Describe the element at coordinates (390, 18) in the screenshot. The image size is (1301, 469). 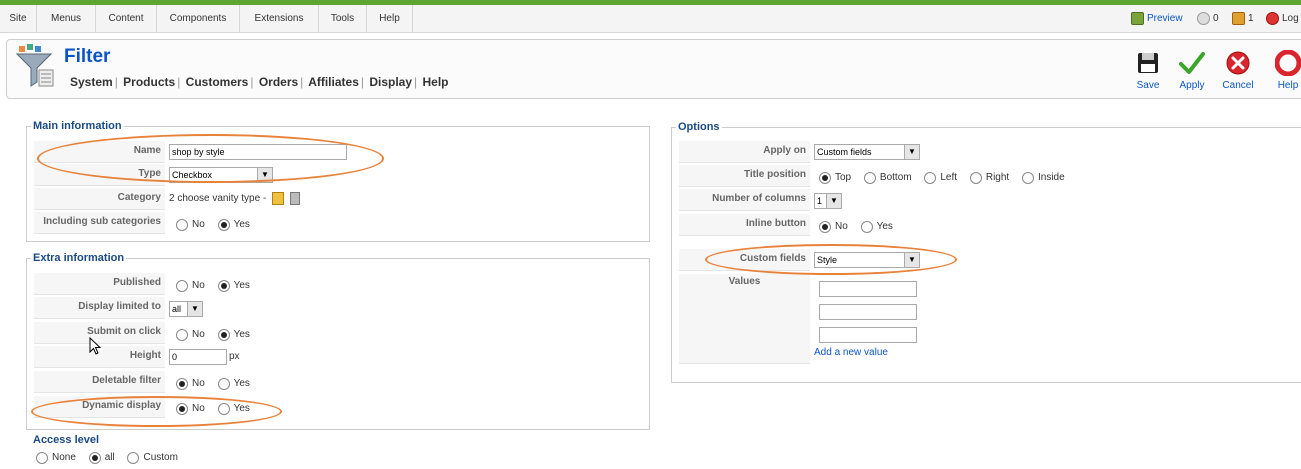
I see `menu-help: Help` at that location.